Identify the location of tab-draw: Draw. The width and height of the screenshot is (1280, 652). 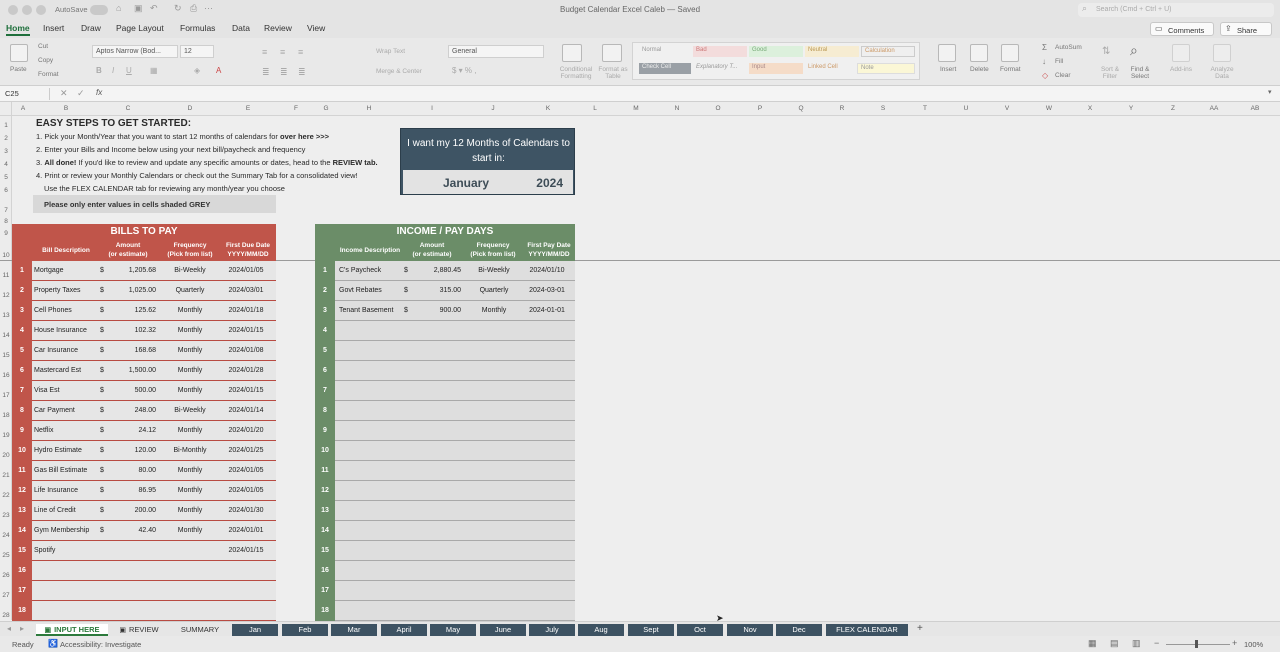
(91, 28).